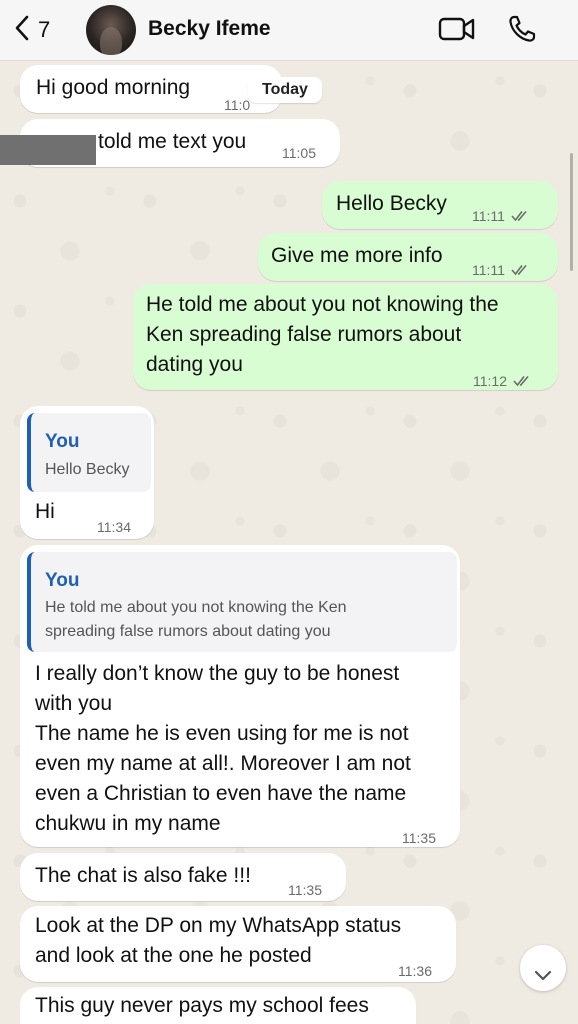 This screenshot has height=1024, width=578. I want to click on message-meta: 11:12, so click(503, 381).